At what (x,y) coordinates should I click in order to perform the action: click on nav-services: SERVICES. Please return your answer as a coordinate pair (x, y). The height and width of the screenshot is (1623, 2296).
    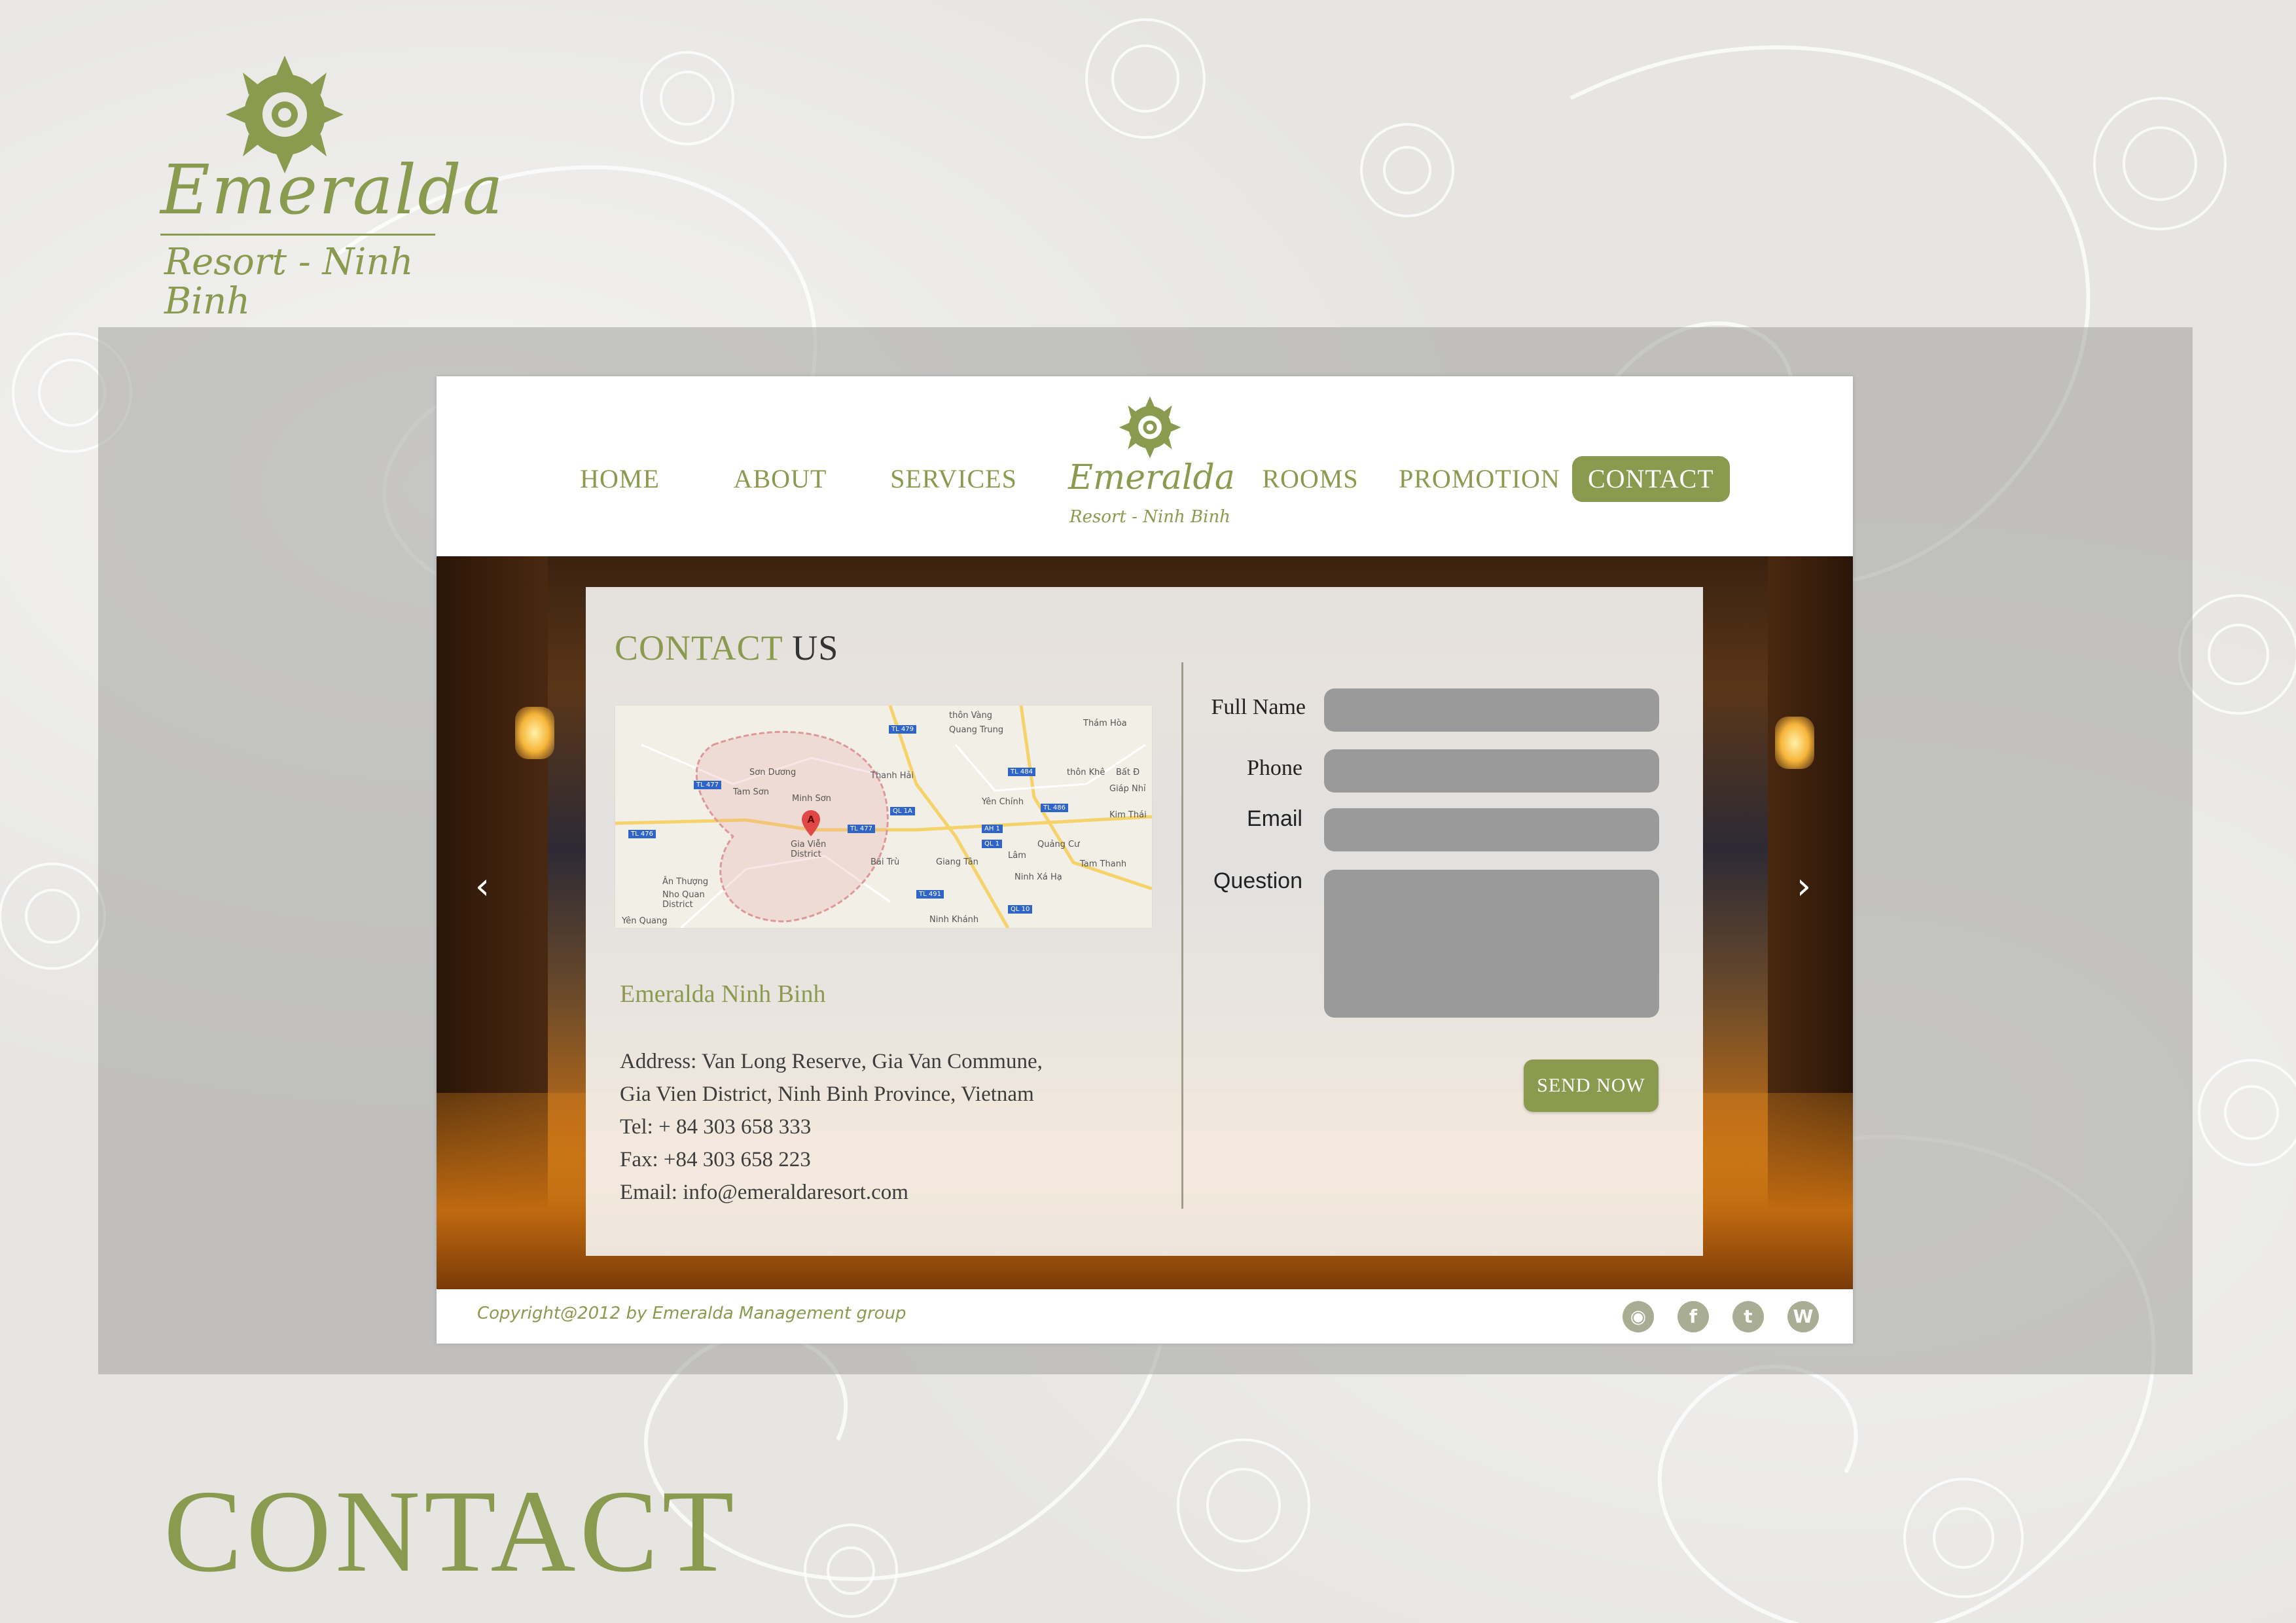
    Looking at the image, I should click on (954, 479).